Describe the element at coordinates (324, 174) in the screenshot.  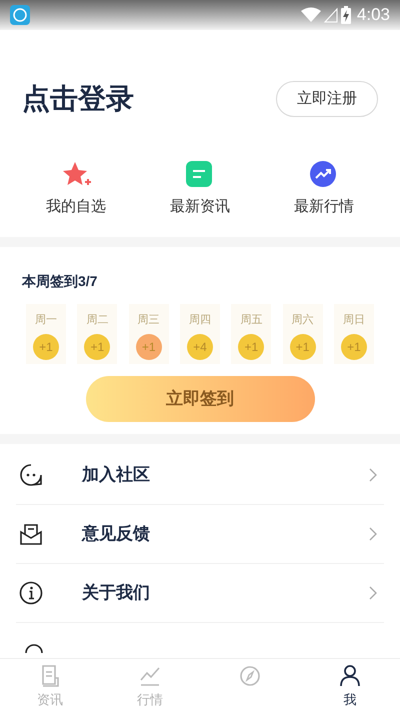
I see `trend-chart-icon` at that location.